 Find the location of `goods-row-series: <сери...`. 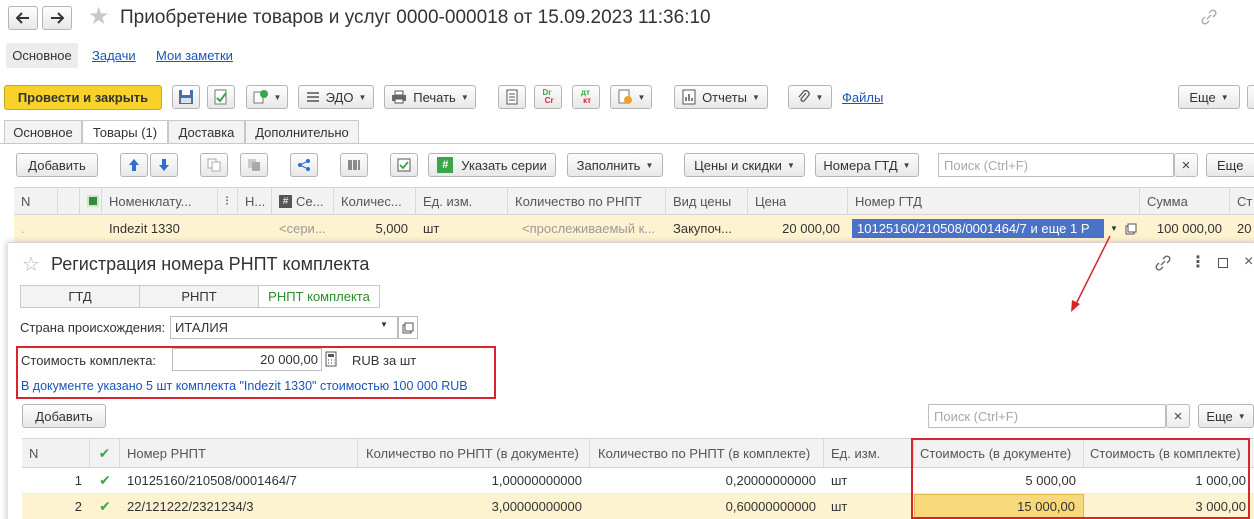

goods-row-series: <сери... is located at coordinates (303, 228).